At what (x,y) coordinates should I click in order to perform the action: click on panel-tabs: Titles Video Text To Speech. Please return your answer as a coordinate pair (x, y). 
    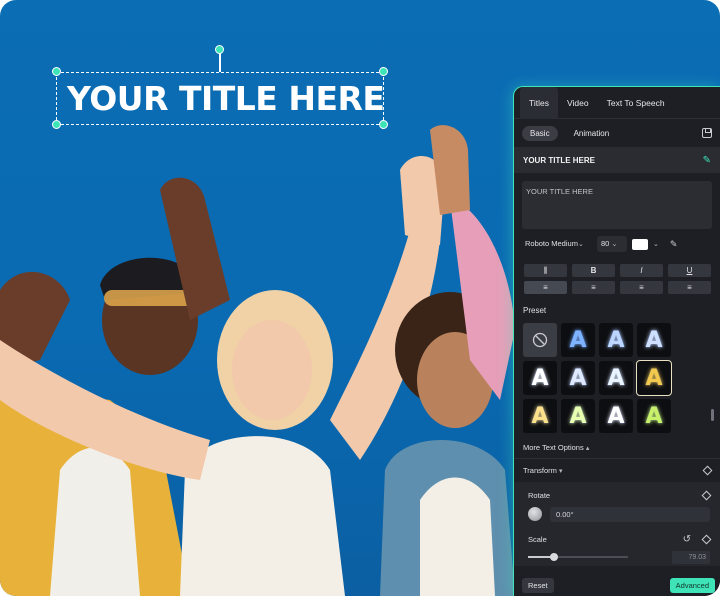
    Looking at the image, I should click on (617, 103).